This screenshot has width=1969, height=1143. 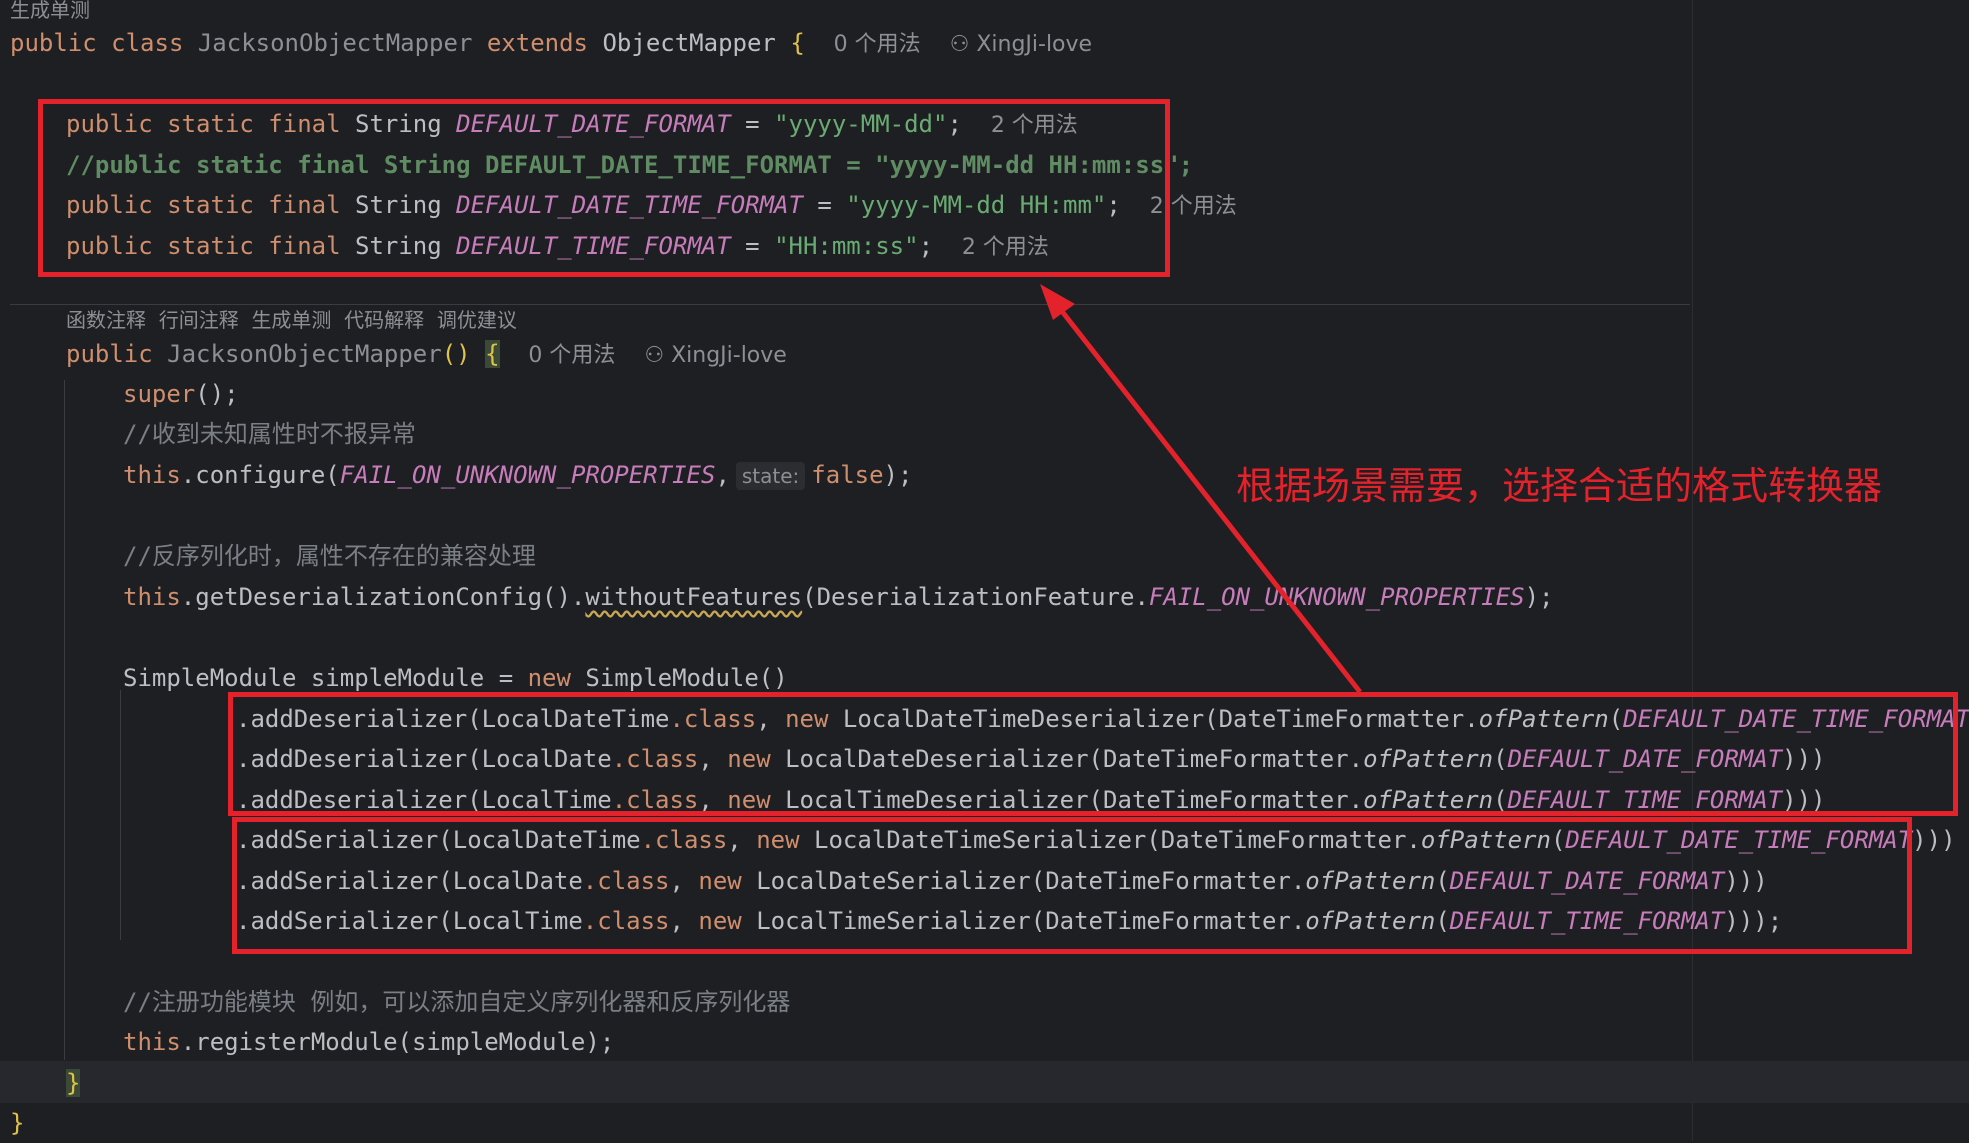 I want to click on annotation-note: 根据场景需要，选择合适的格式转换器, so click(x=1559, y=486).